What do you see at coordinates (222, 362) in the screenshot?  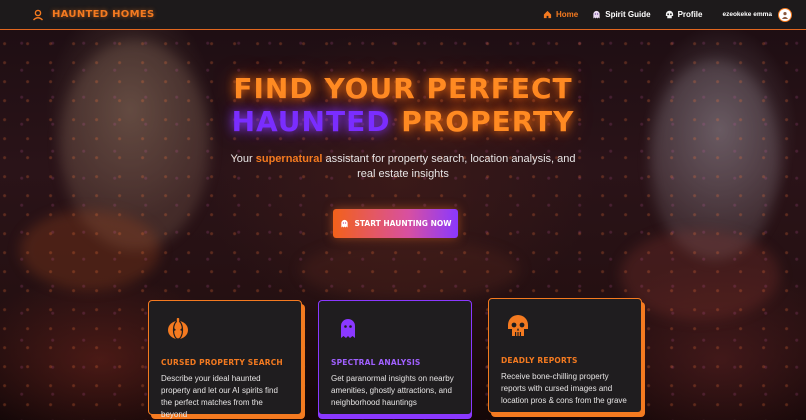 I see `feature-title: CURSED PROPERTY SEARCH` at bounding box center [222, 362].